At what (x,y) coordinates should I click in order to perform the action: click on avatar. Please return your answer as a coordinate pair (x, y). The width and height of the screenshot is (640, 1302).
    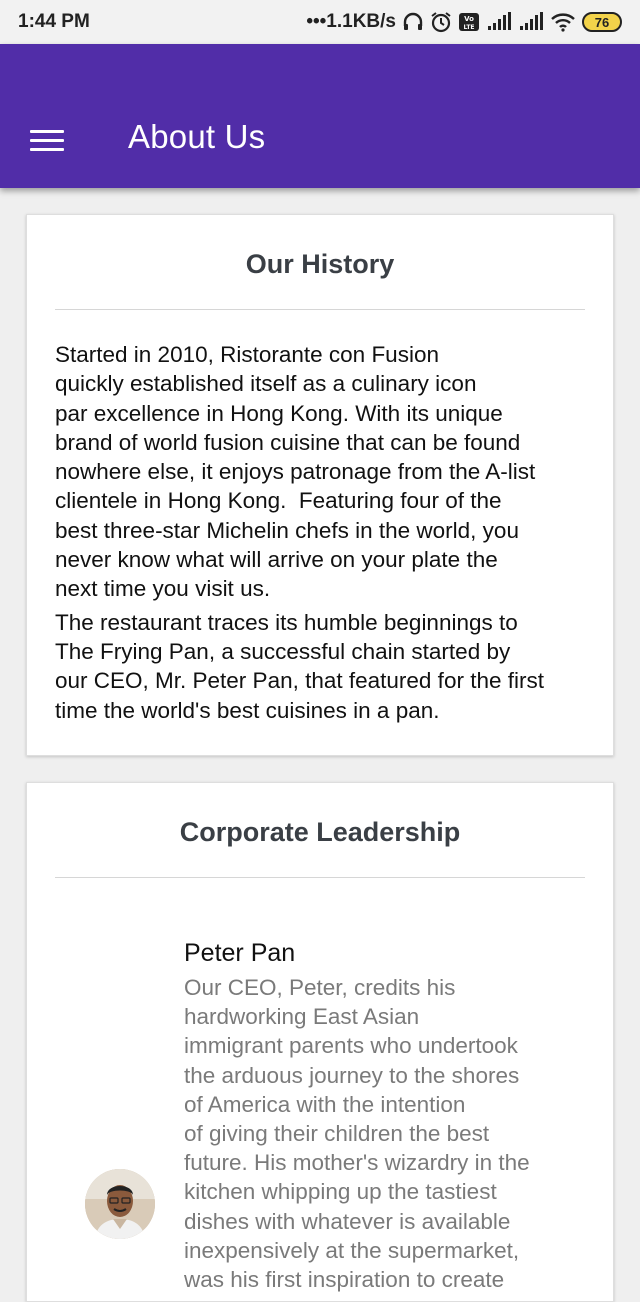
    Looking at the image, I should click on (120, 1204).